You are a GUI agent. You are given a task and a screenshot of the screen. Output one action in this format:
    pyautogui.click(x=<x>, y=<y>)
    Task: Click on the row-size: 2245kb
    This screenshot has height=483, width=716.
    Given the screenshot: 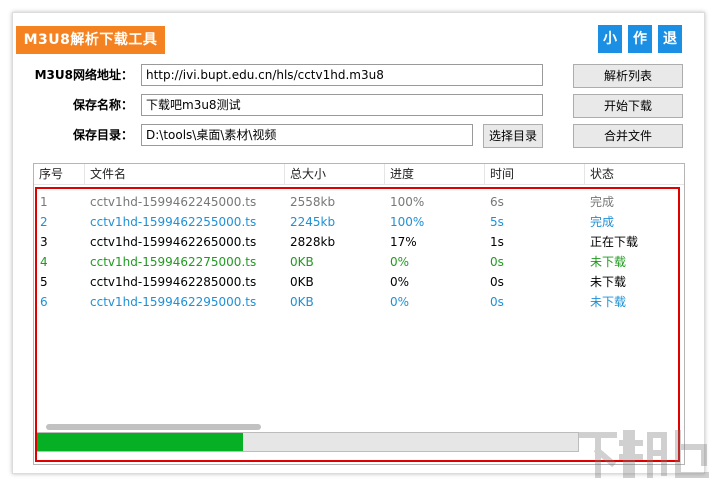 What is the action you would take?
    pyautogui.click(x=313, y=222)
    